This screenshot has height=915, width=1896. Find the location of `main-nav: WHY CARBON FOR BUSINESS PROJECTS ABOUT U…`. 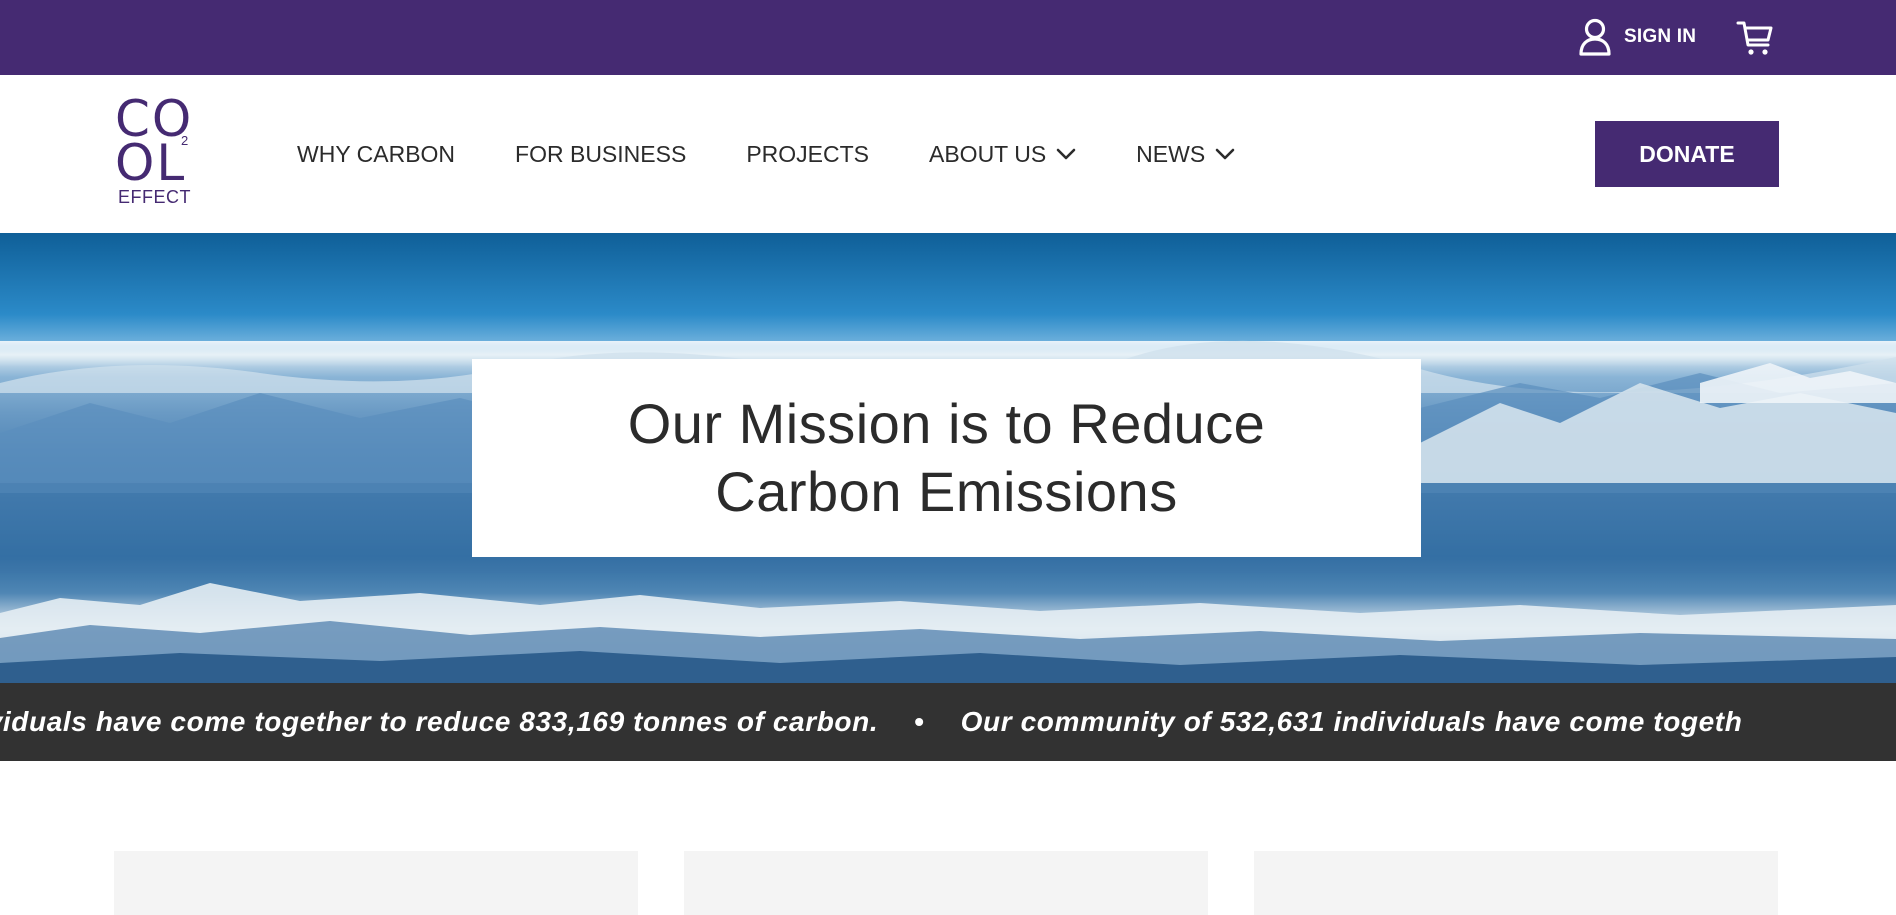

main-nav: WHY CARBON FOR BUSINESS PROJECTS ABOUT U… is located at coordinates (796, 154).